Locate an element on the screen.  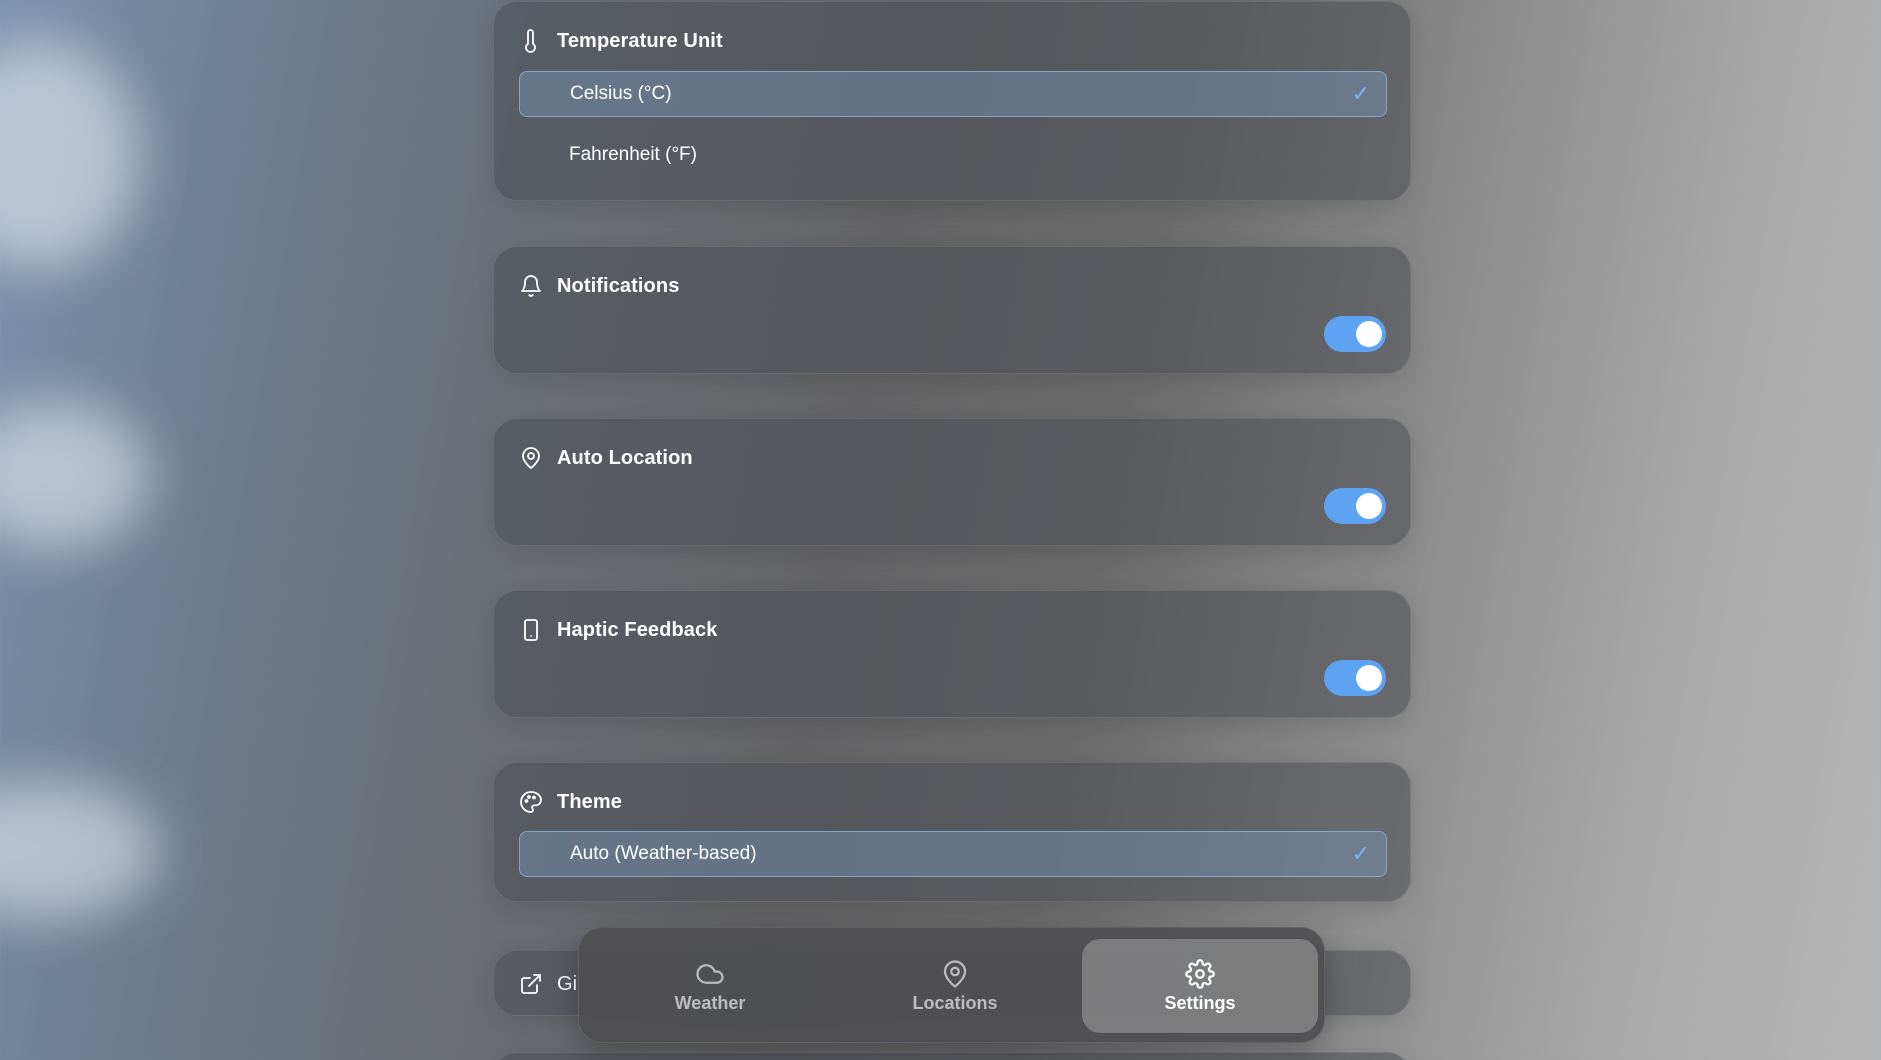
theme-card: Theme Auto (Weather-based) ✓ is located at coordinates (952, 832).